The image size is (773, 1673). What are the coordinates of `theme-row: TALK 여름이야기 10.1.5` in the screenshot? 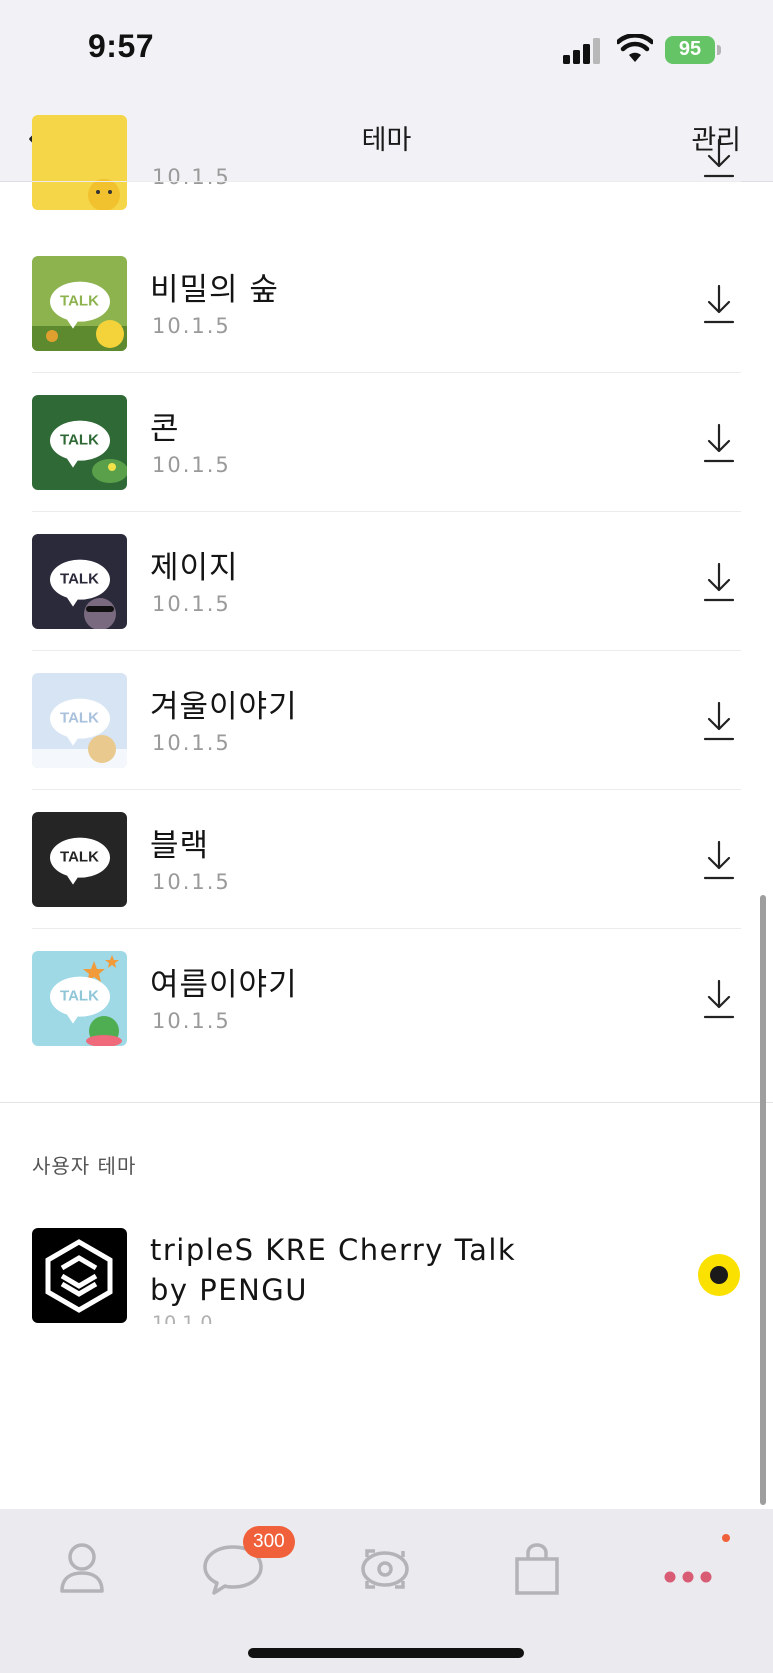 It's located at (386, 961).